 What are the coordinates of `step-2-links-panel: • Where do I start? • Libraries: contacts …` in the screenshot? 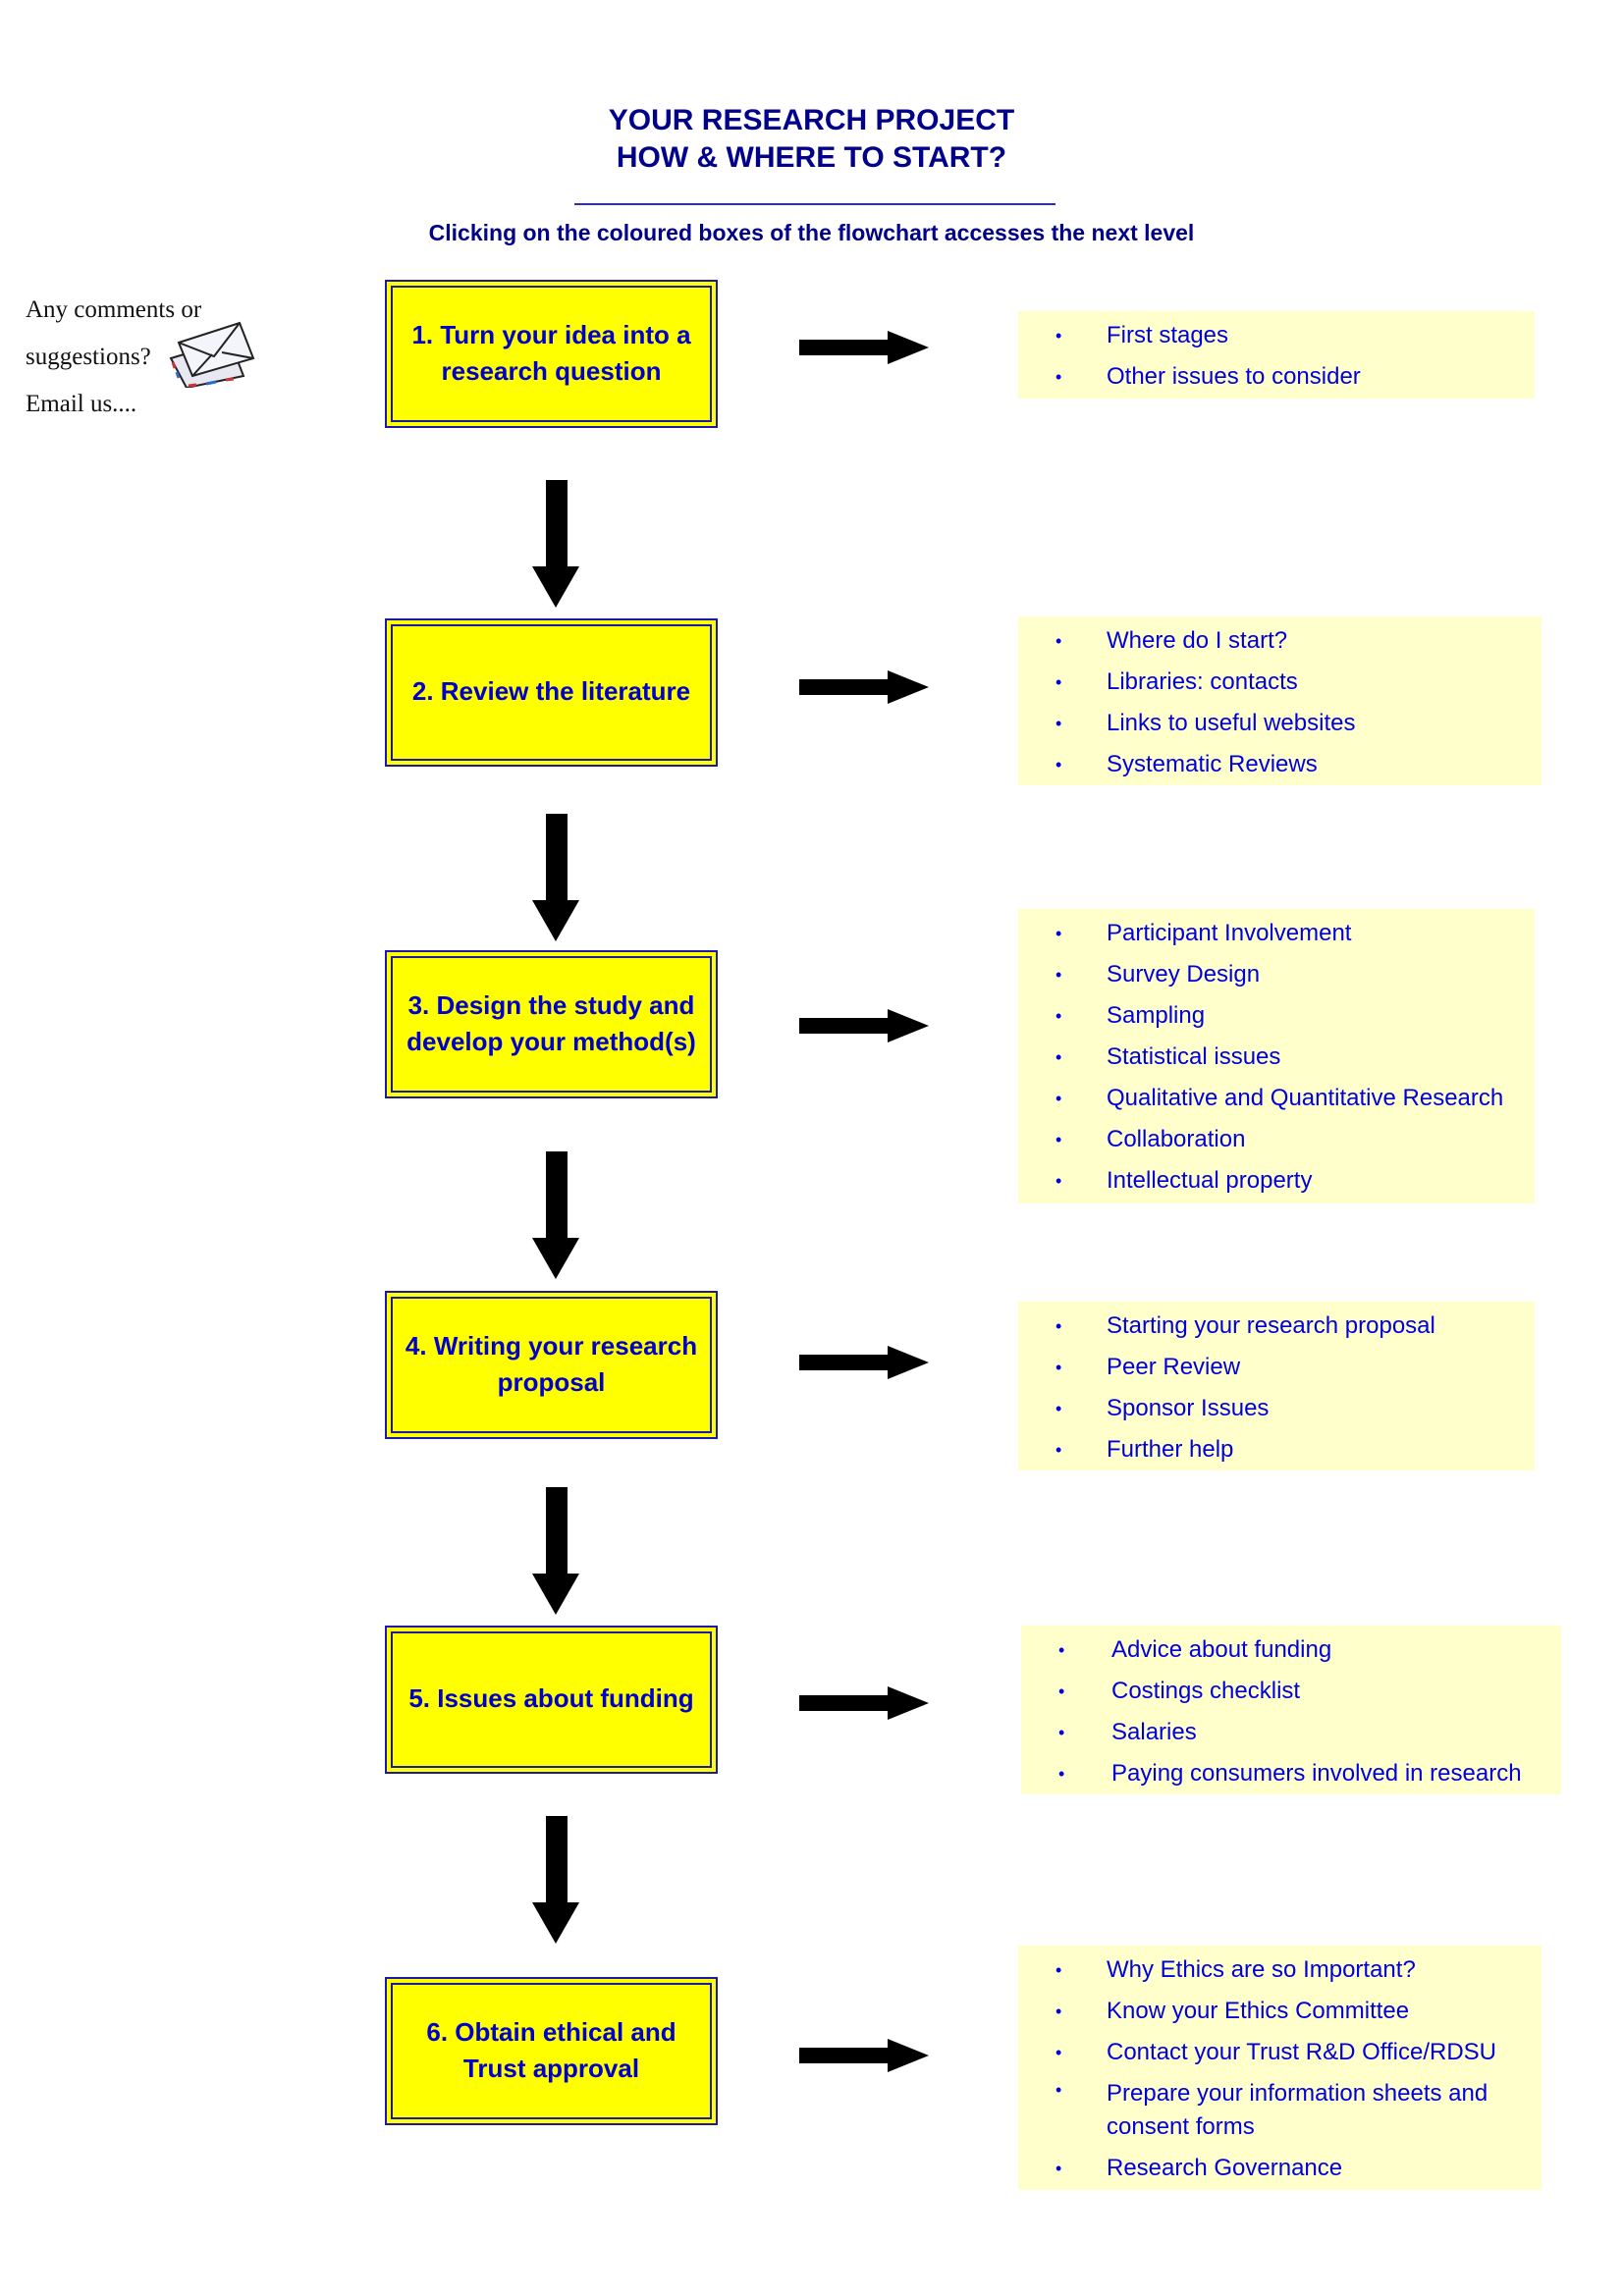 It's located at (1280, 700).